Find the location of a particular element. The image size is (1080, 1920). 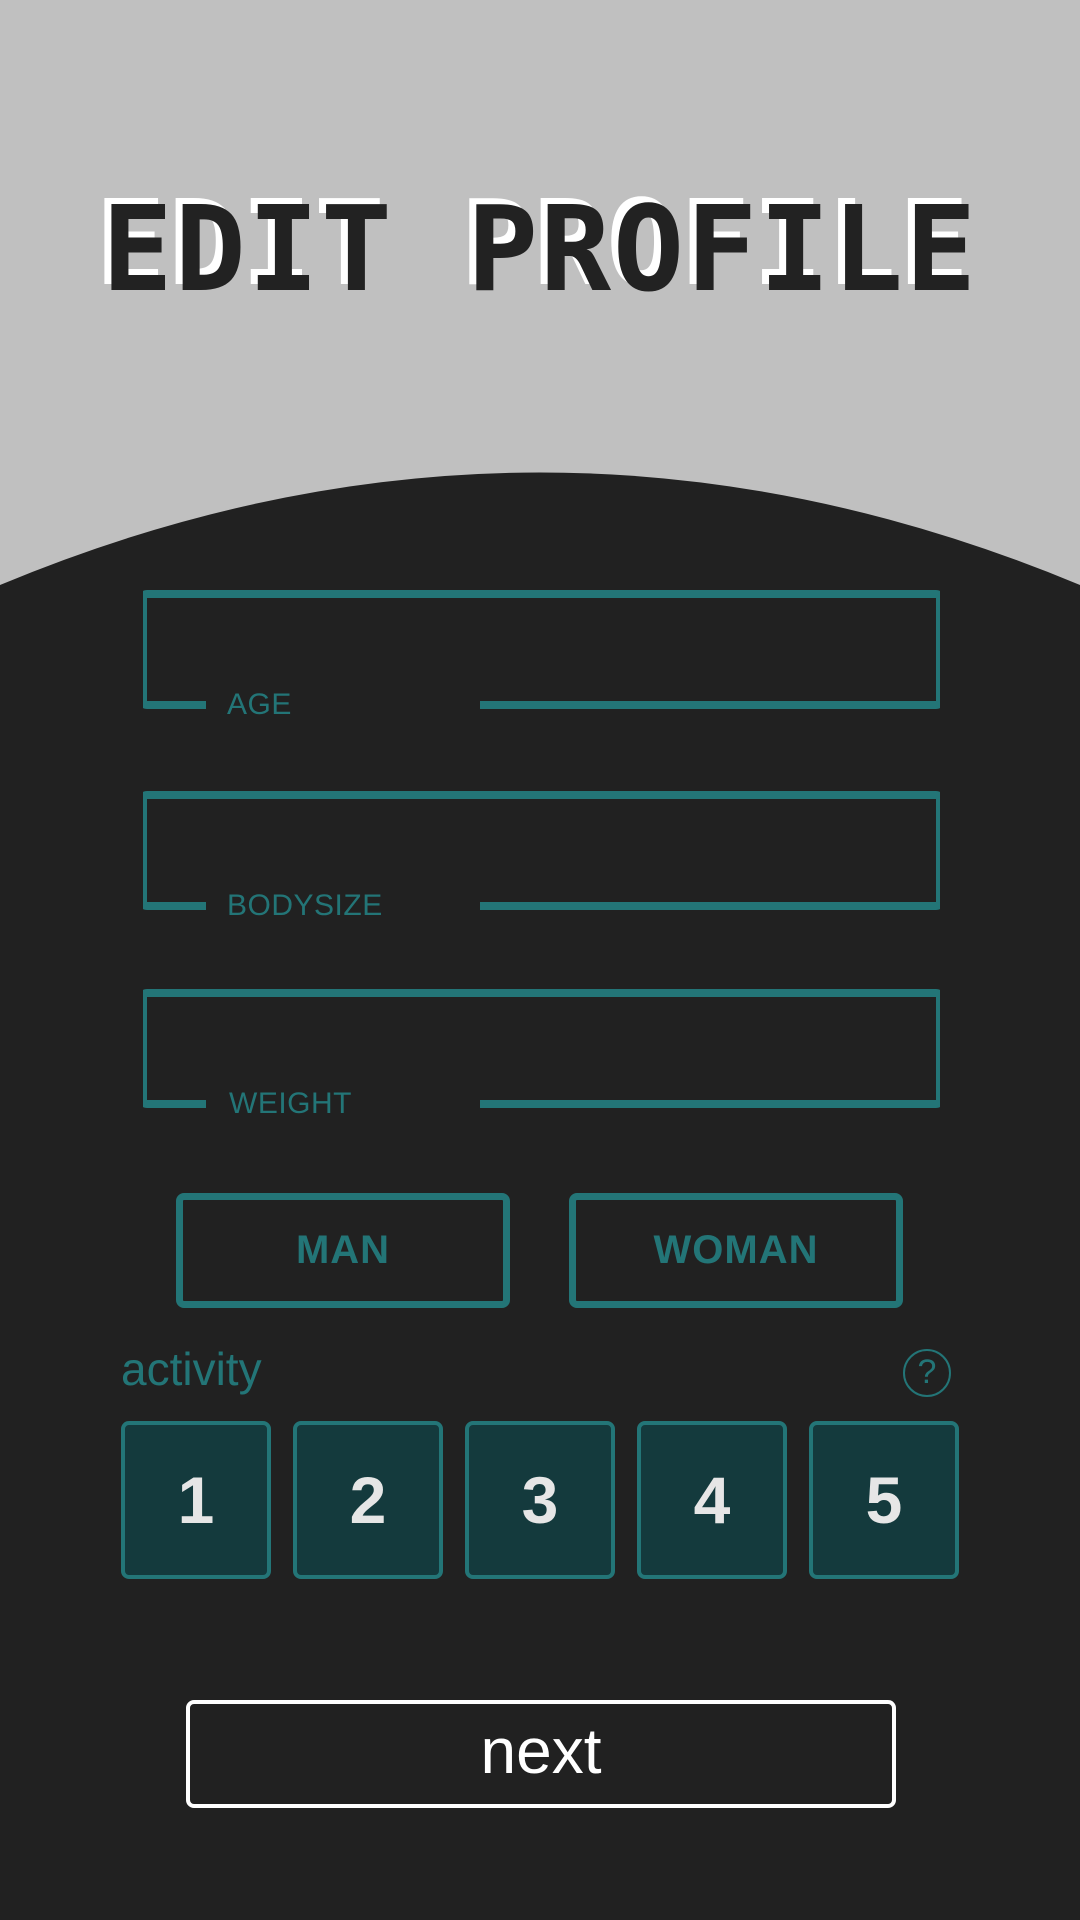

woman-button: WOMAN is located at coordinates (736, 1250).